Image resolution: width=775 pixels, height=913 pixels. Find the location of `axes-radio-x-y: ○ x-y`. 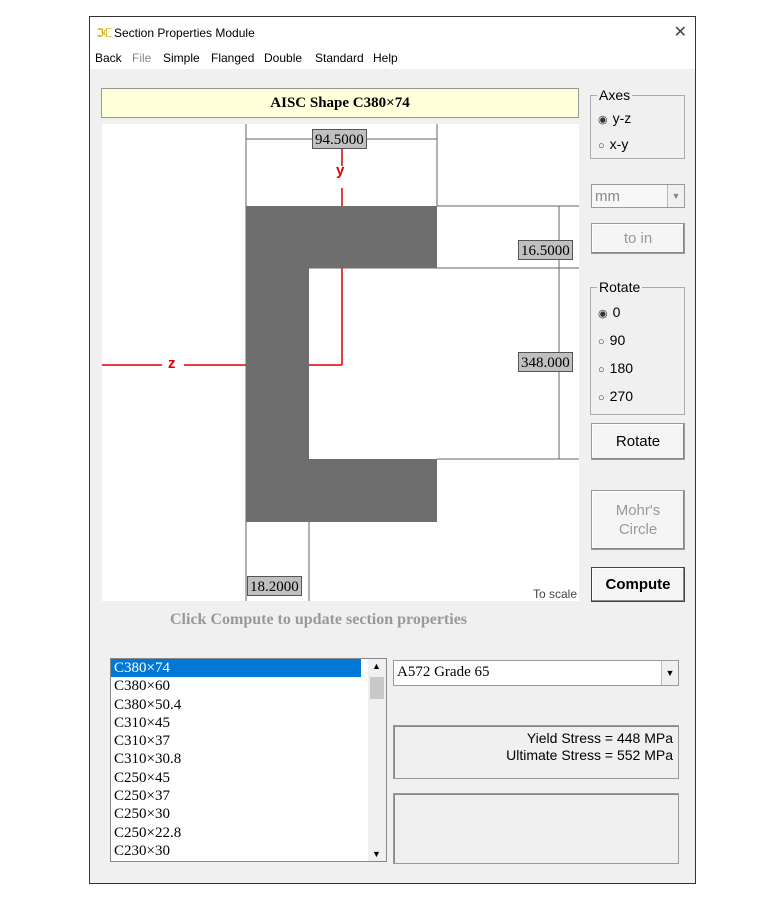

axes-radio-x-y: ○ x-y is located at coordinates (613, 144).